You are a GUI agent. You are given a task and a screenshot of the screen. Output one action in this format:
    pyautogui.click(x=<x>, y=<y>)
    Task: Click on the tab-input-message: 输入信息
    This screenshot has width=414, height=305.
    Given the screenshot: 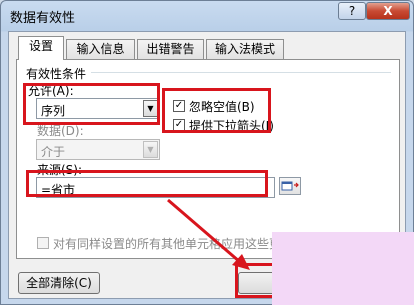 What is the action you would take?
    pyautogui.click(x=100, y=49)
    